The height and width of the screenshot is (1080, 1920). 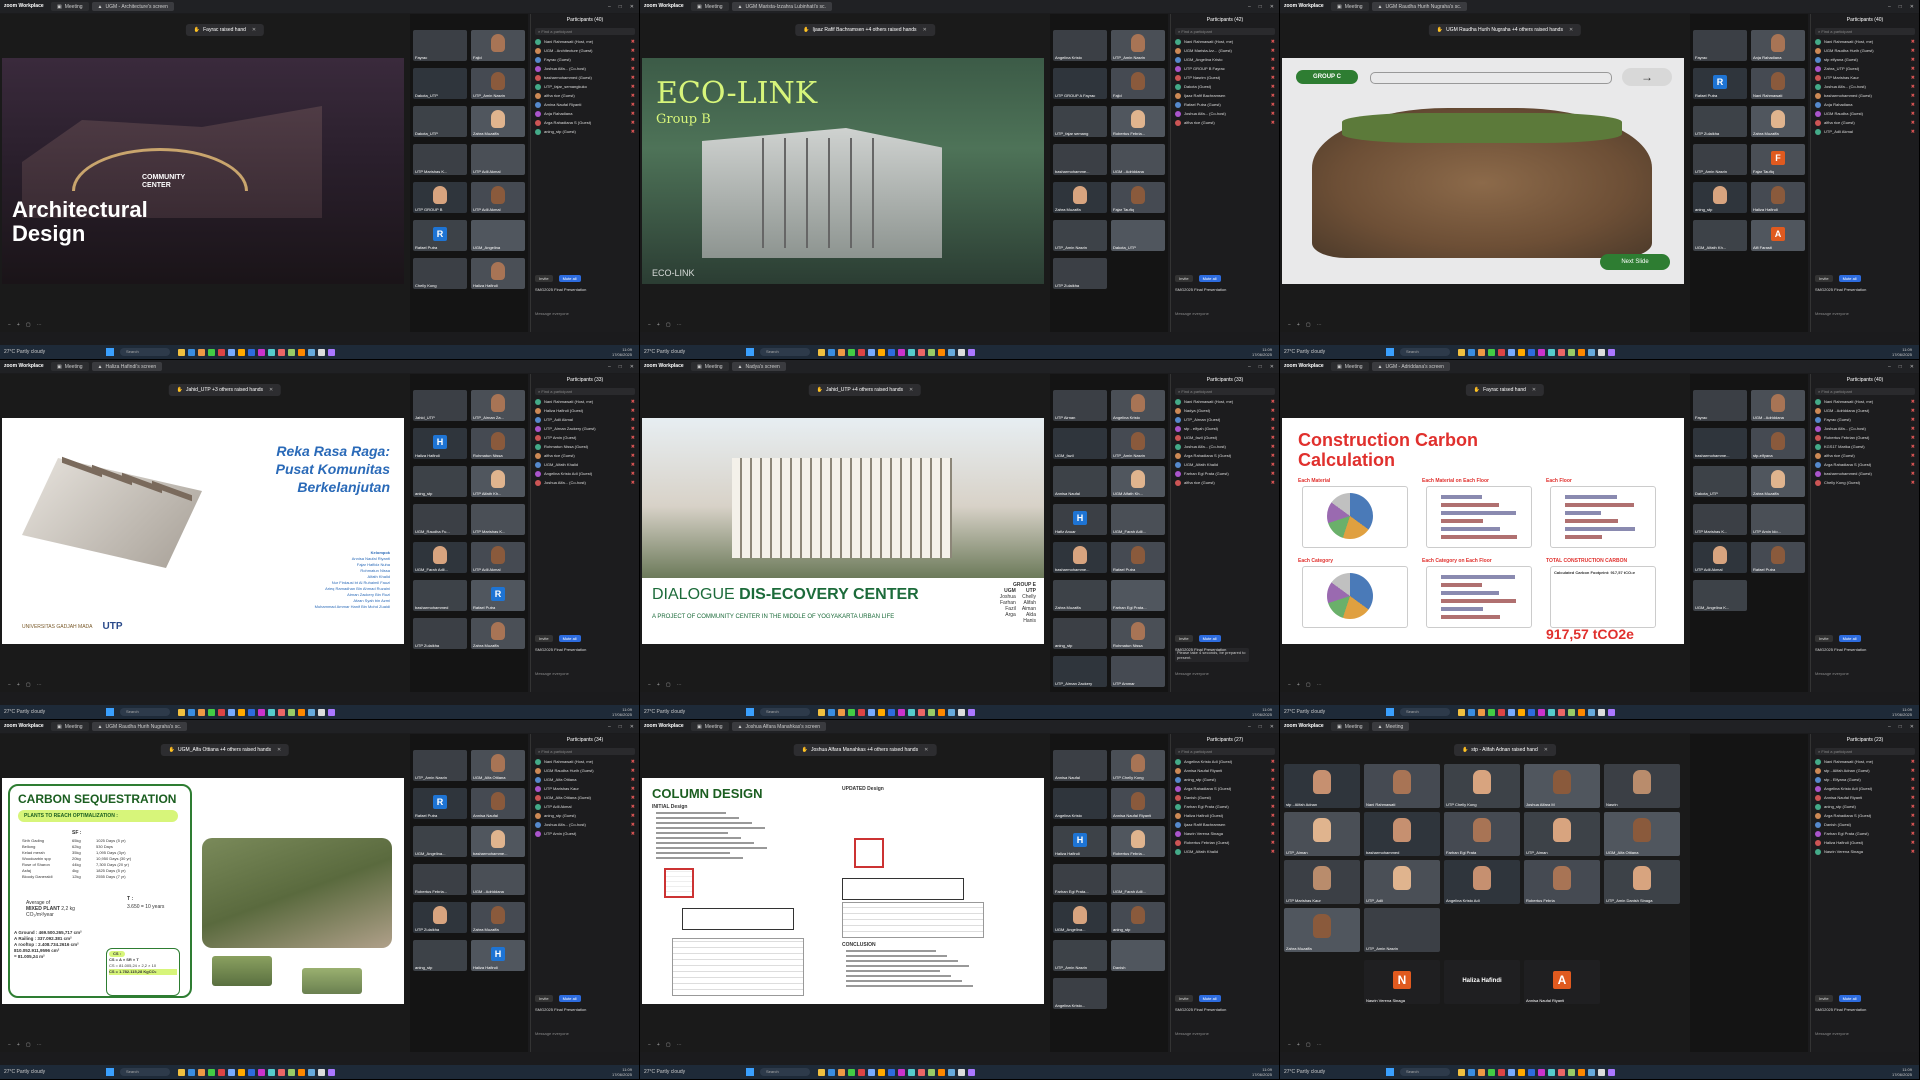 What do you see at coordinates (440, 595) in the screenshot?
I see `video-thumbnail: basharmohammed` at bounding box center [440, 595].